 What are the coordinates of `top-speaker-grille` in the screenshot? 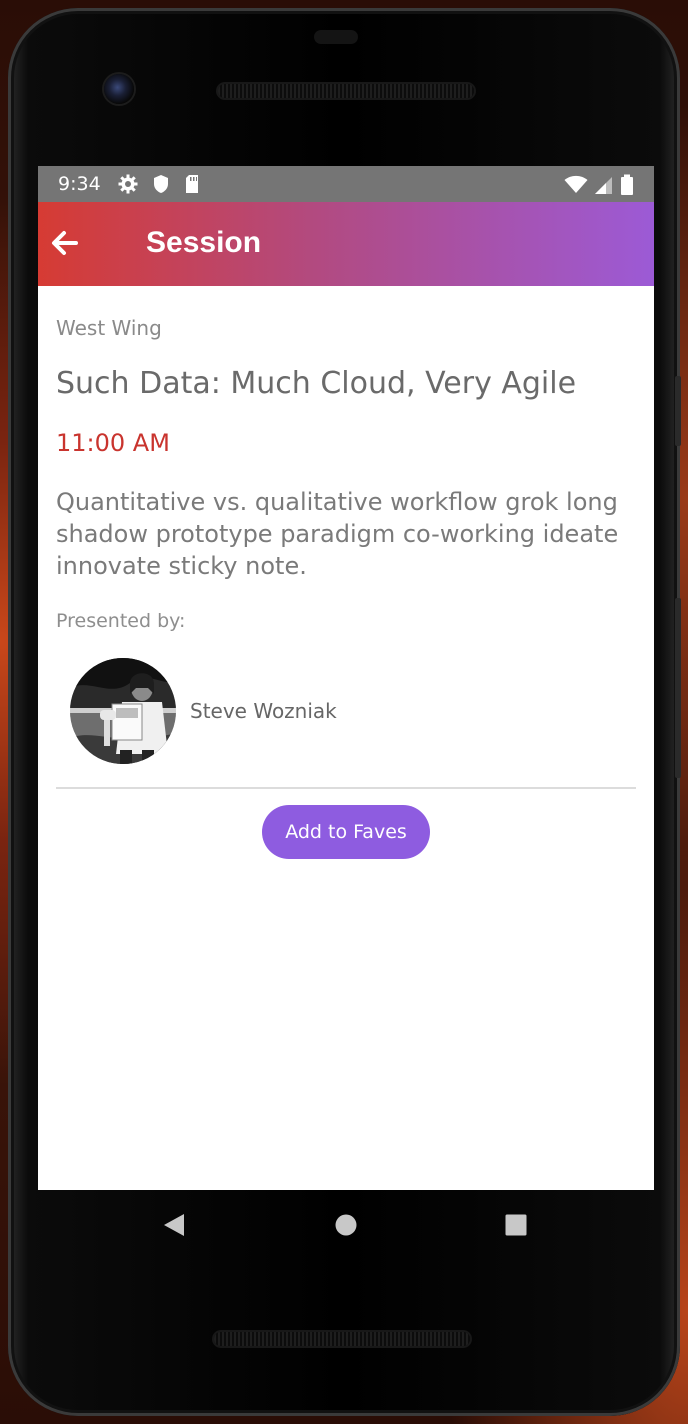 It's located at (346, 91).